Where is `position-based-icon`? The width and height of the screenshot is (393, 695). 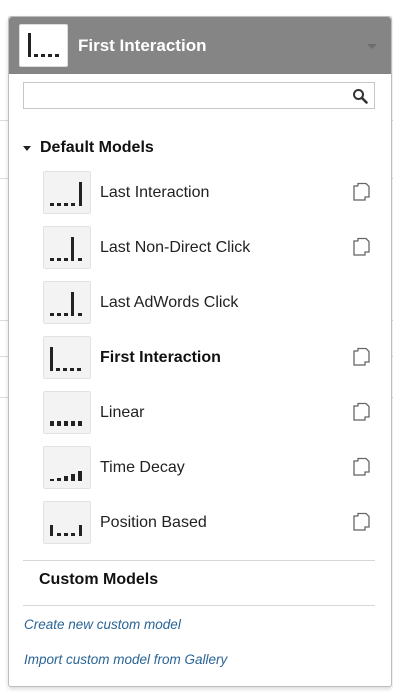
position-based-icon is located at coordinates (67, 522).